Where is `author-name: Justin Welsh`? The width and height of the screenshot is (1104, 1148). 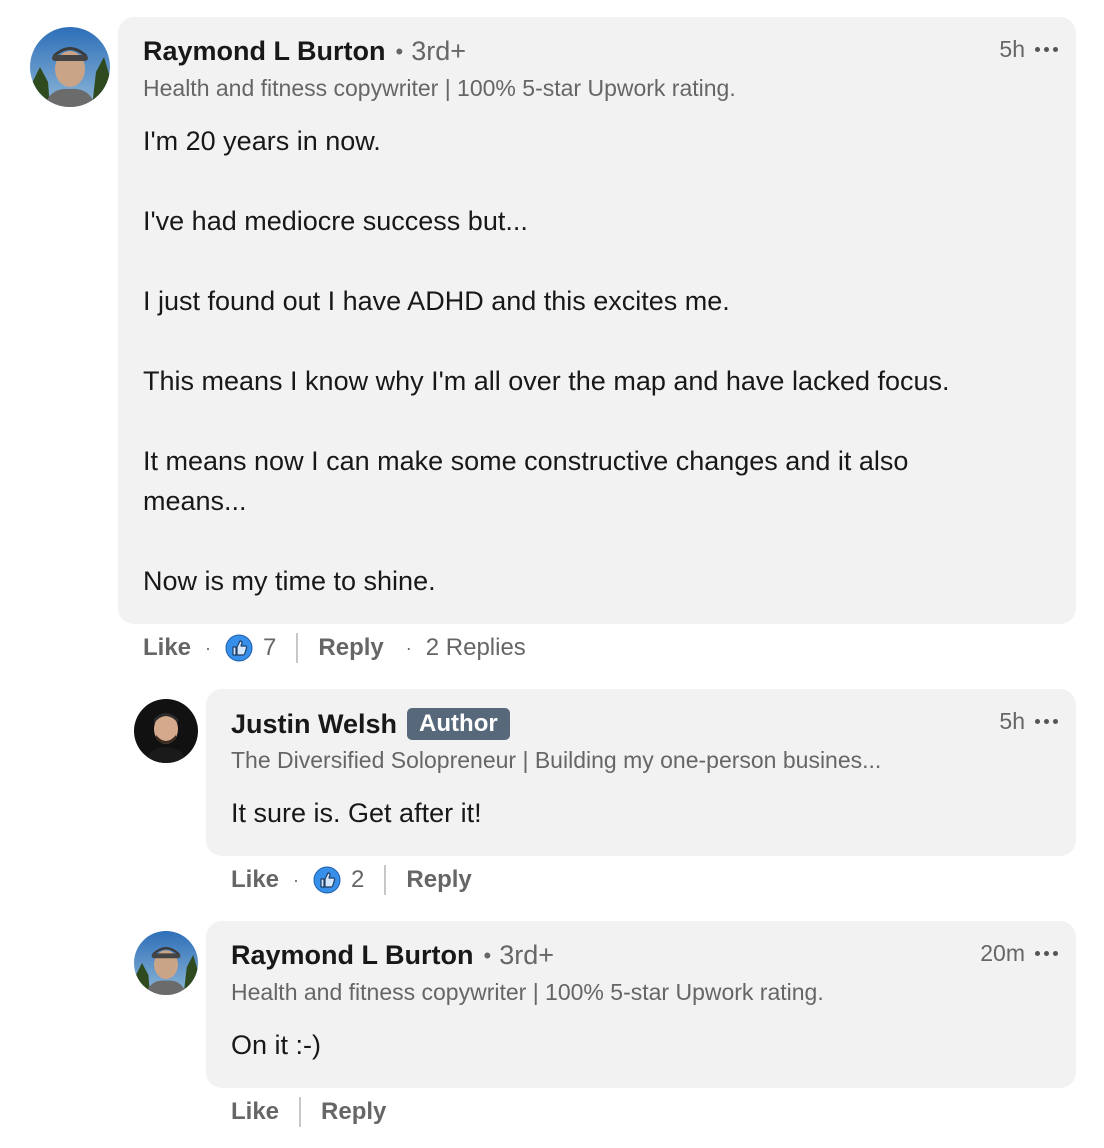 author-name: Justin Welsh is located at coordinates (314, 724).